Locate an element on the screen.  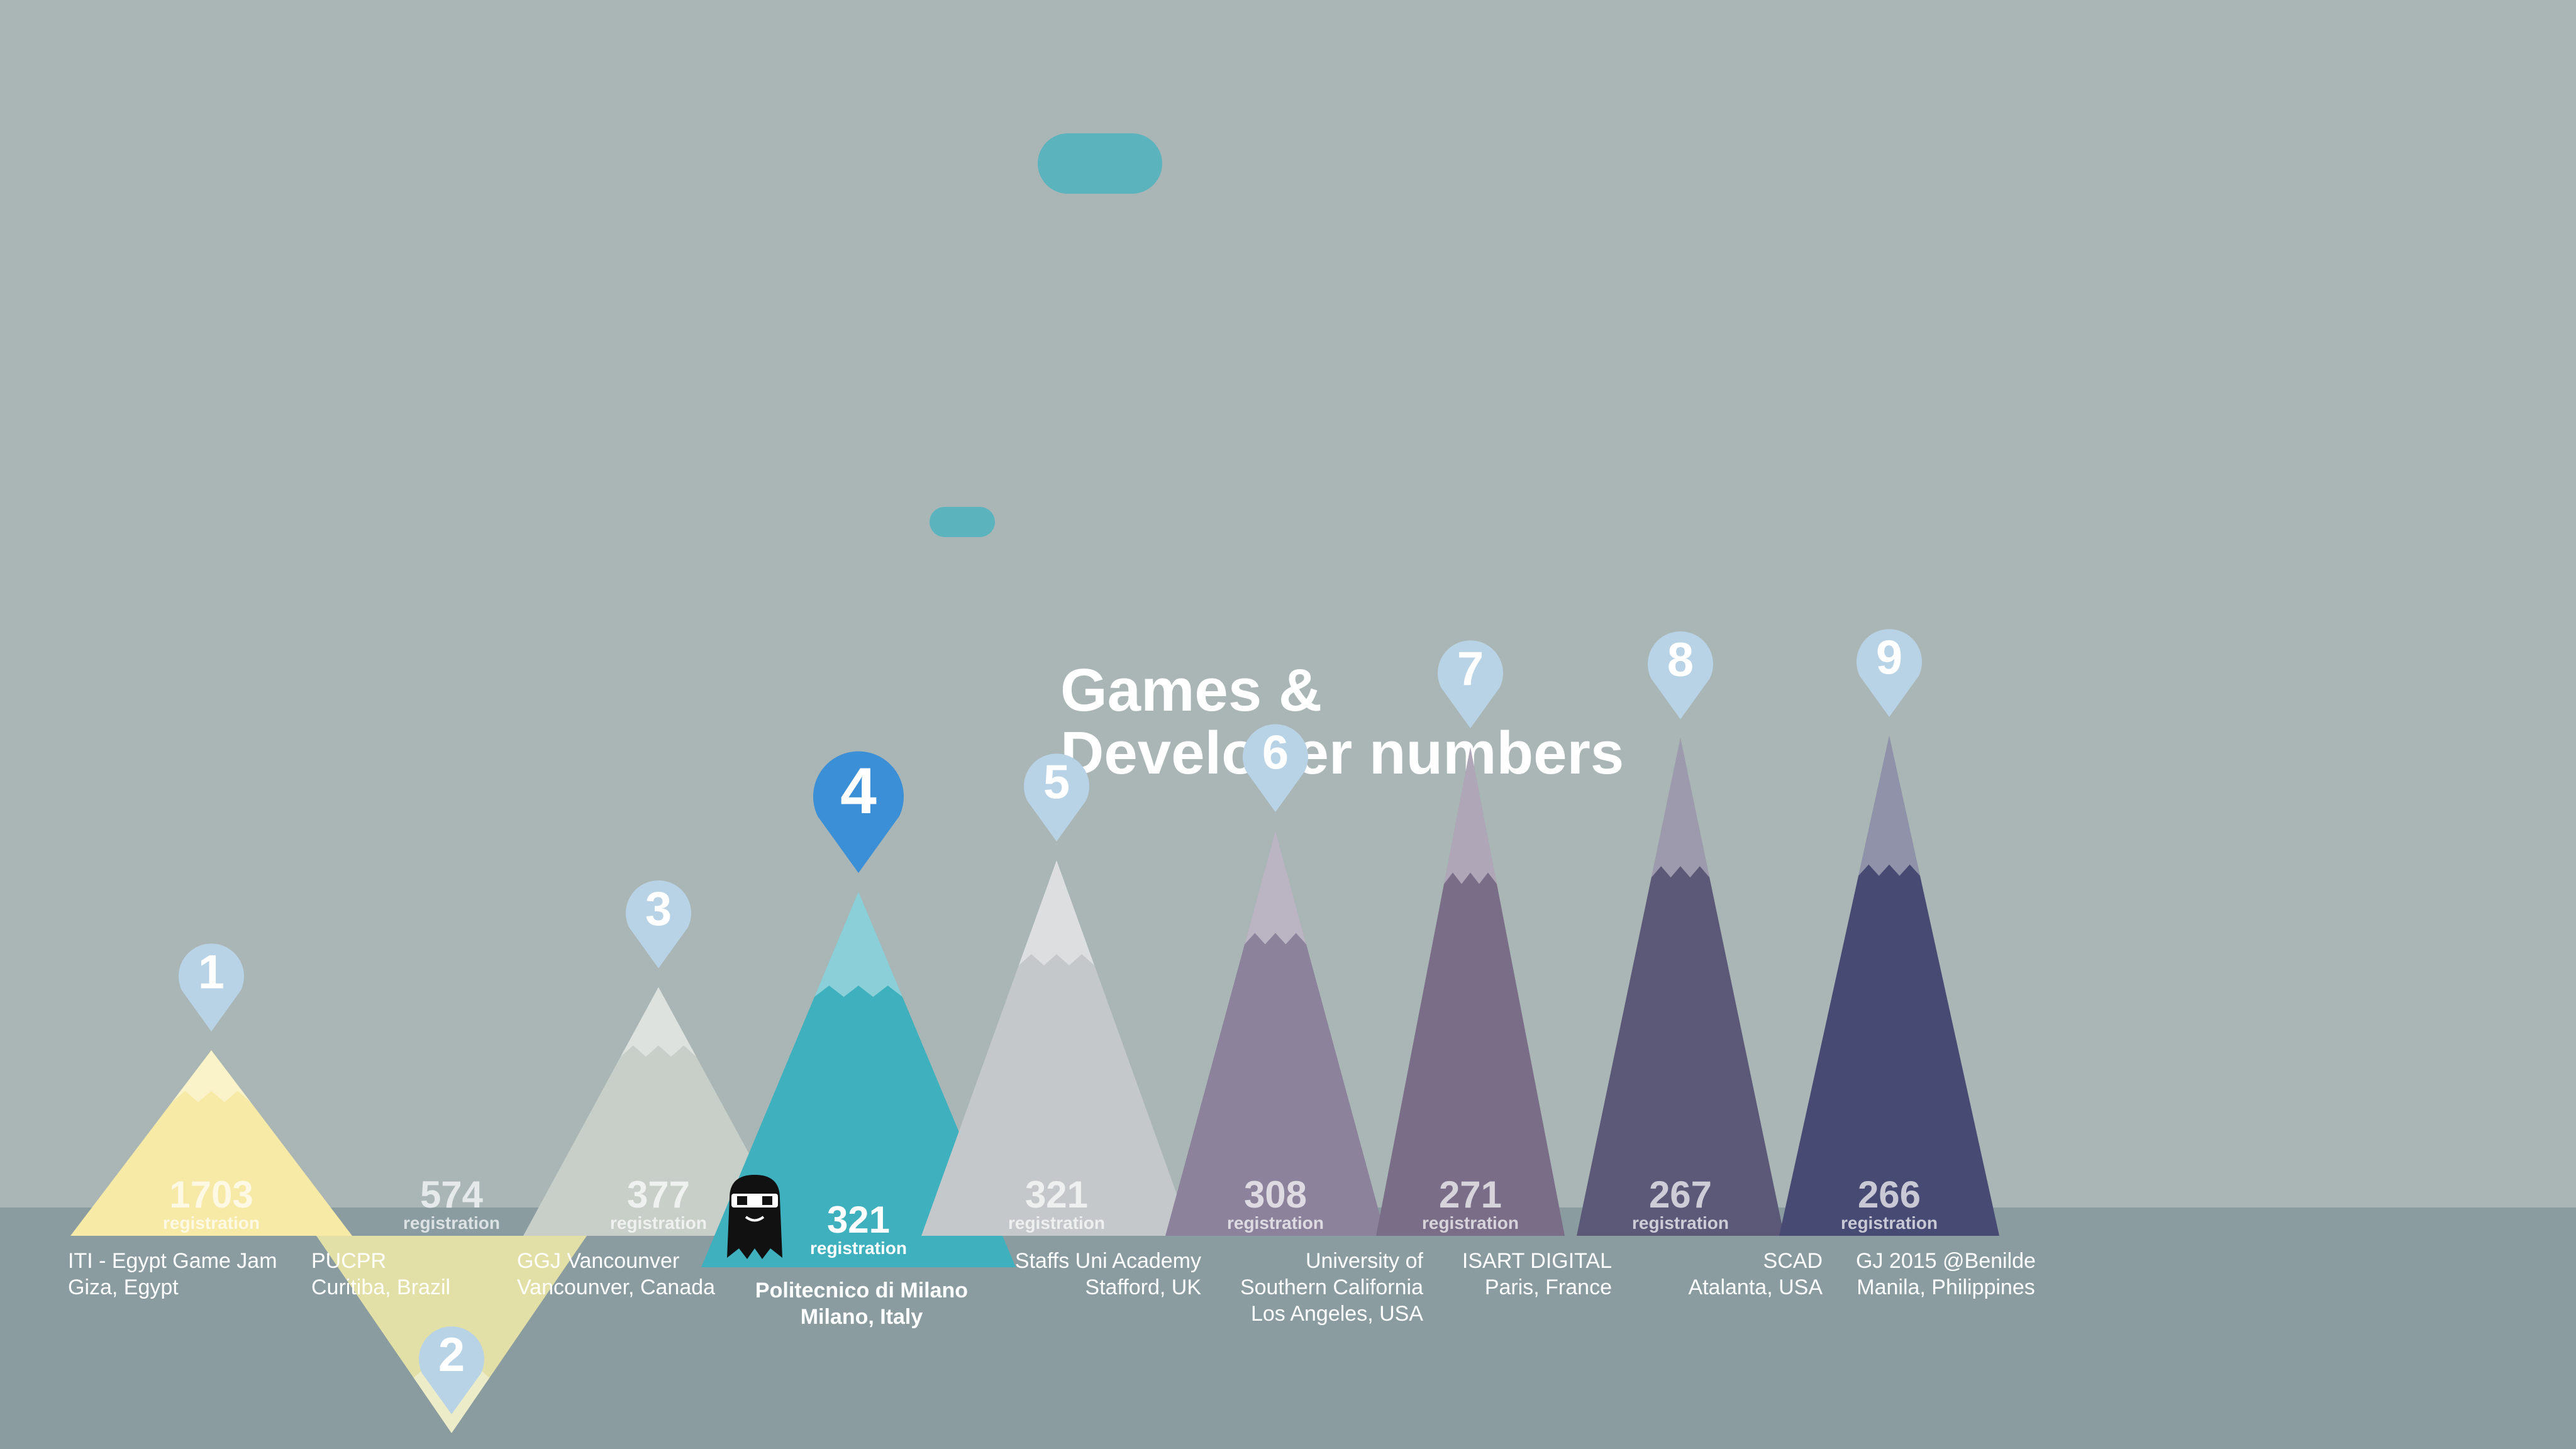
value-label-9: 266 is located at coordinates (1889, 1195).